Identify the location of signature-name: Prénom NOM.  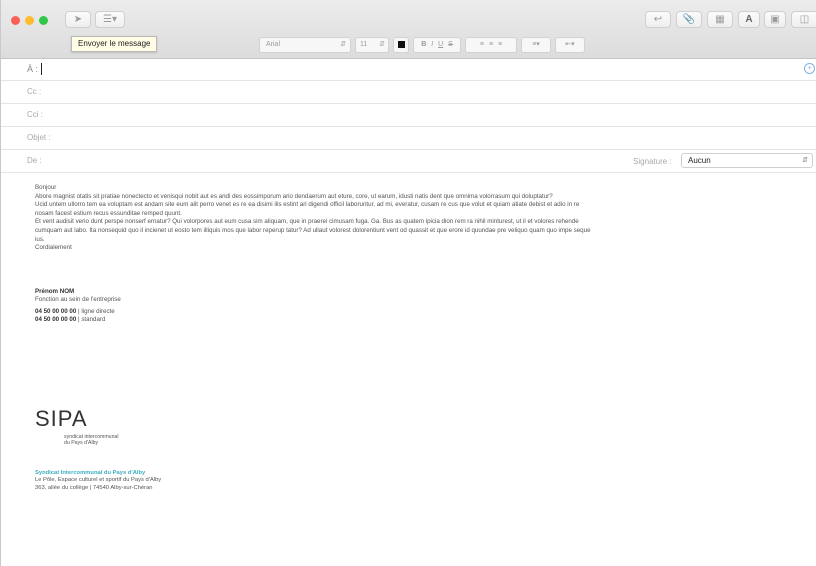
(55, 291).